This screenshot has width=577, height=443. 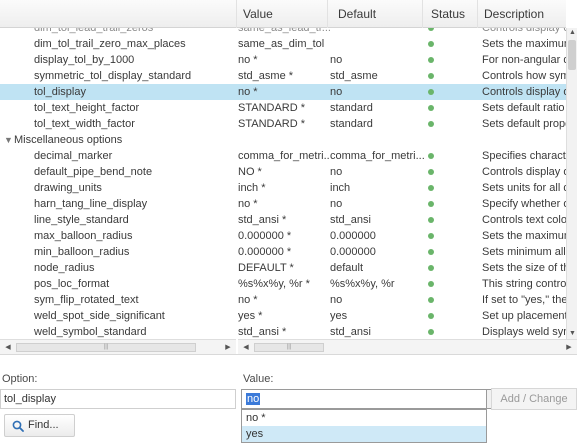 I want to click on option-description: Controls text color, so click(x=524, y=220).